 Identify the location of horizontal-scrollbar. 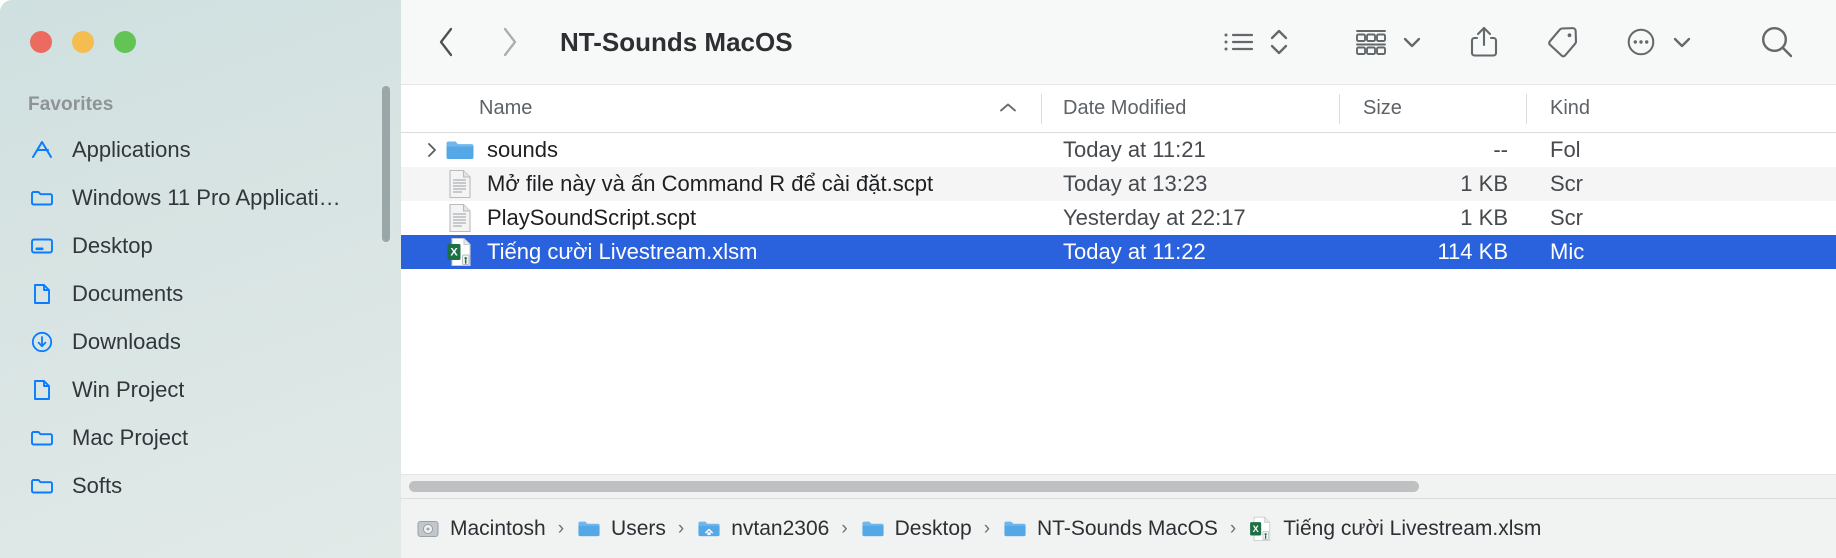
(1118, 486).